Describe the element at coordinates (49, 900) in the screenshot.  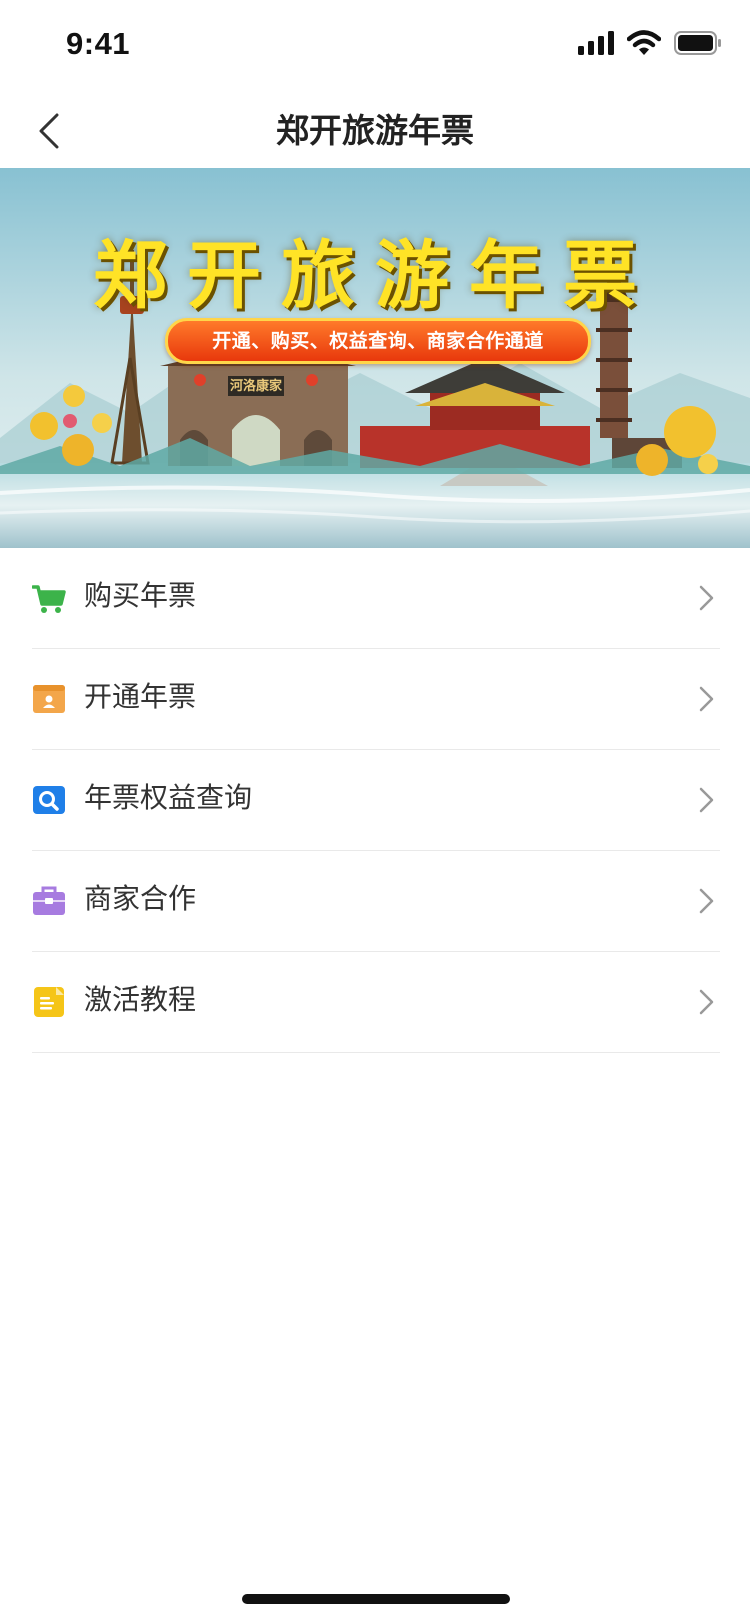
I see `briefcase-icon` at that location.